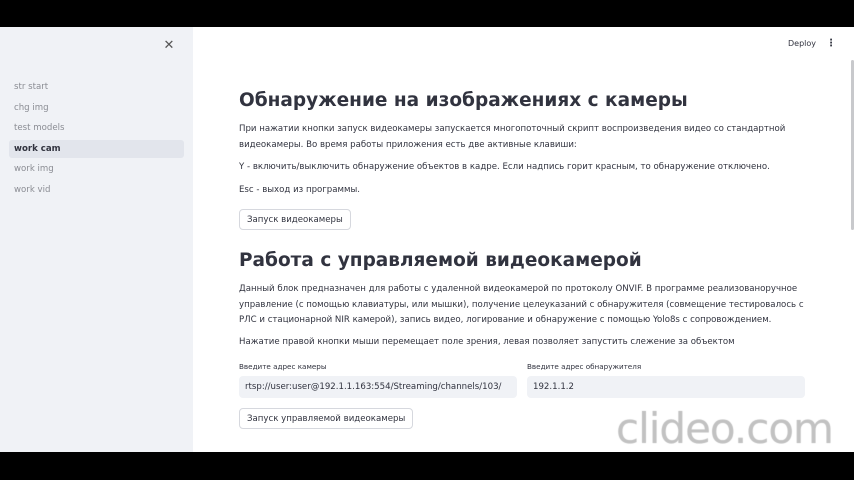  What do you see at coordinates (584, 366) in the screenshot?
I see `detector-address-label: Введите адрес обнаружителя` at bounding box center [584, 366].